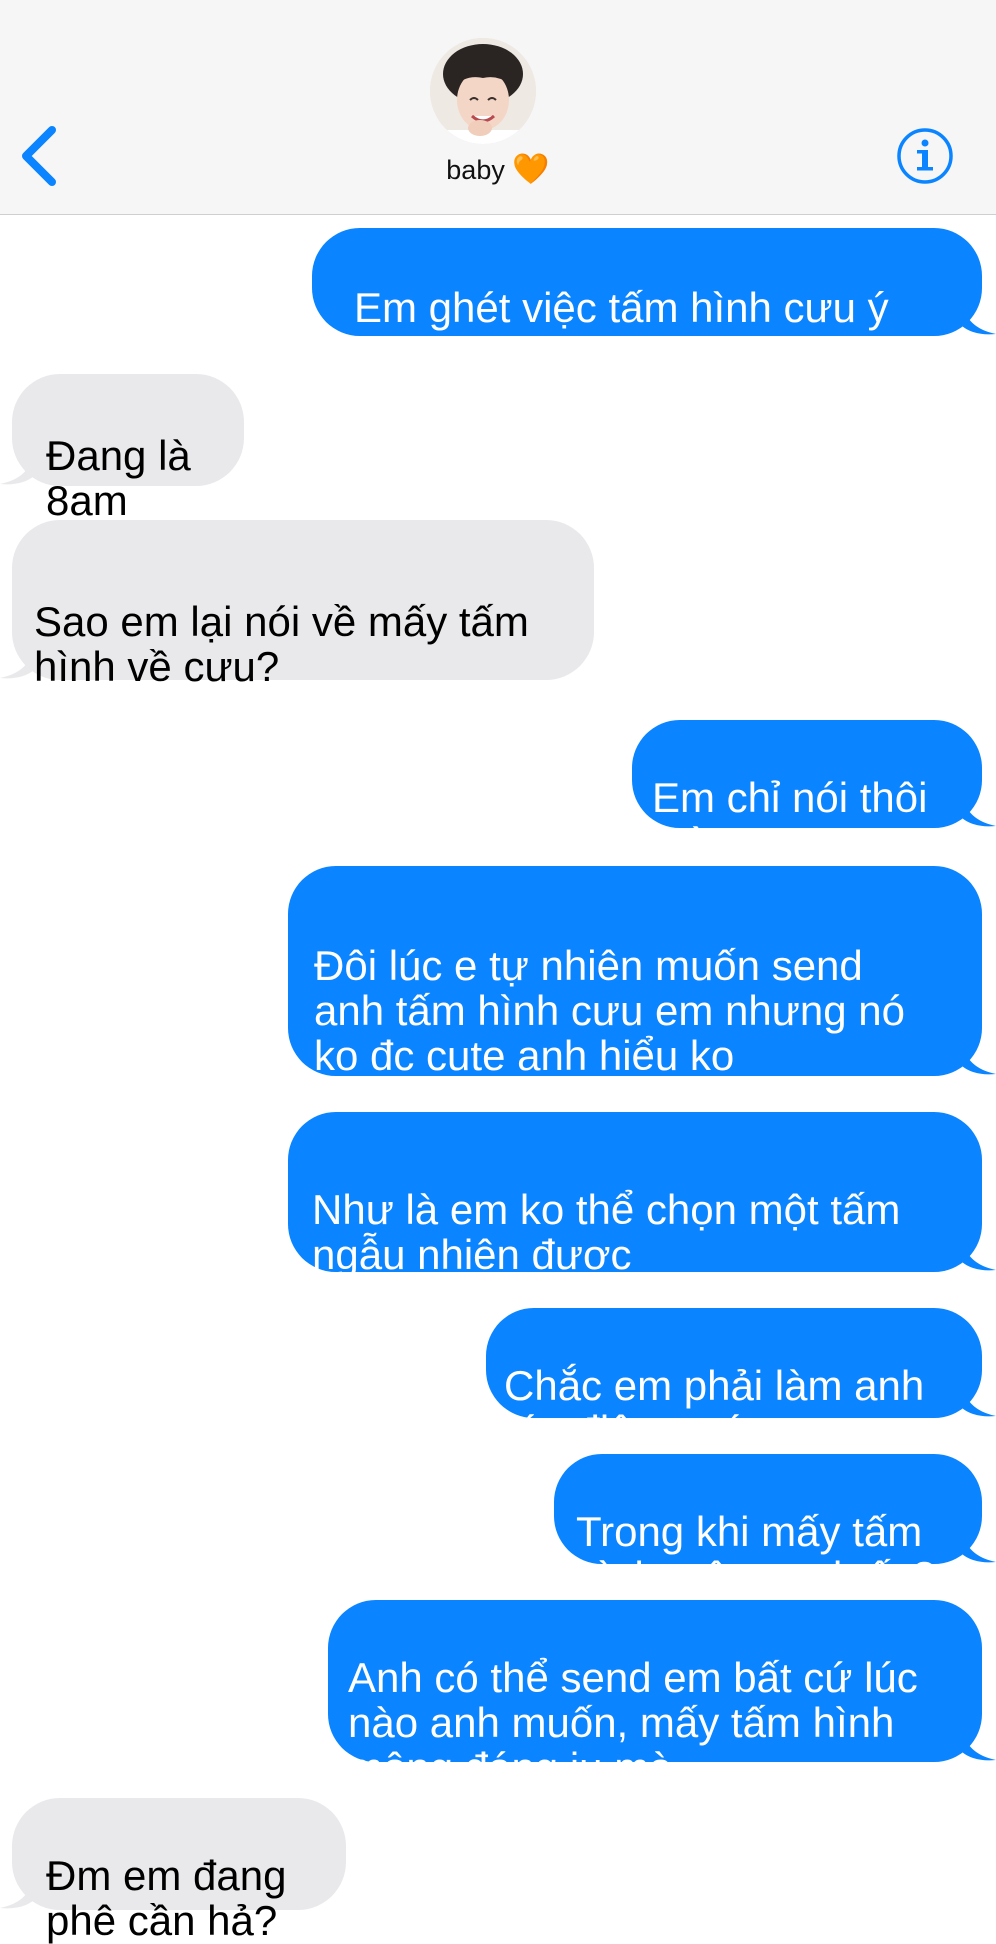 Image resolution: width=996 pixels, height=1944 pixels. Describe the element at coordinates (768, 1526) in the screenshot. I see `outgoing-message: Trong khi mấy tấm hình mông anh ấy?` at that location.